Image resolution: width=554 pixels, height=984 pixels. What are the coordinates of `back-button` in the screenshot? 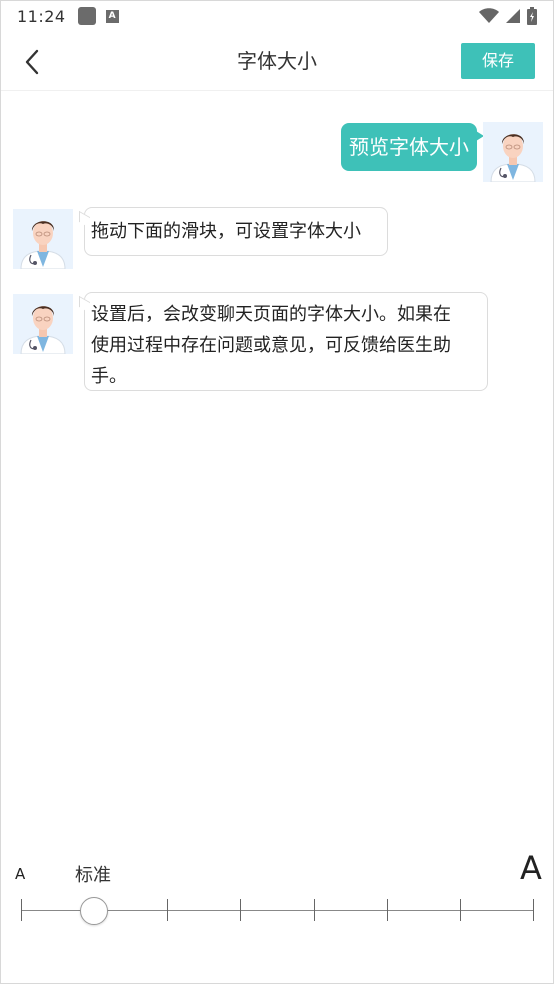 It's located at (32, 62).